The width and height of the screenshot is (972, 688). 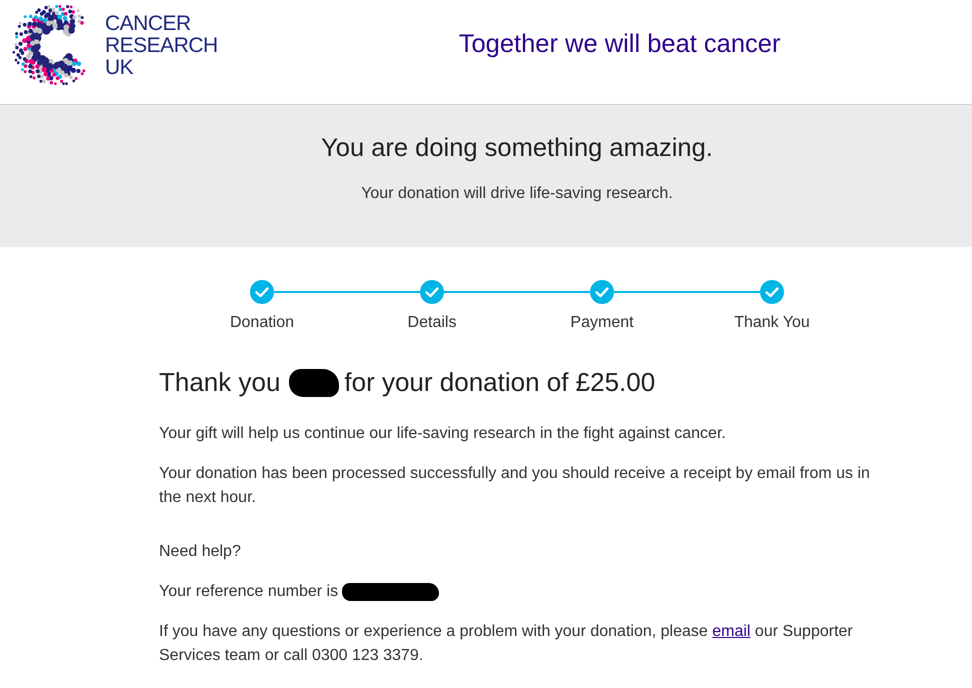 What do you see at coordinates (432, 323) in the screenshot?
I see `step-label: Details` at bounding box center [432, 323].